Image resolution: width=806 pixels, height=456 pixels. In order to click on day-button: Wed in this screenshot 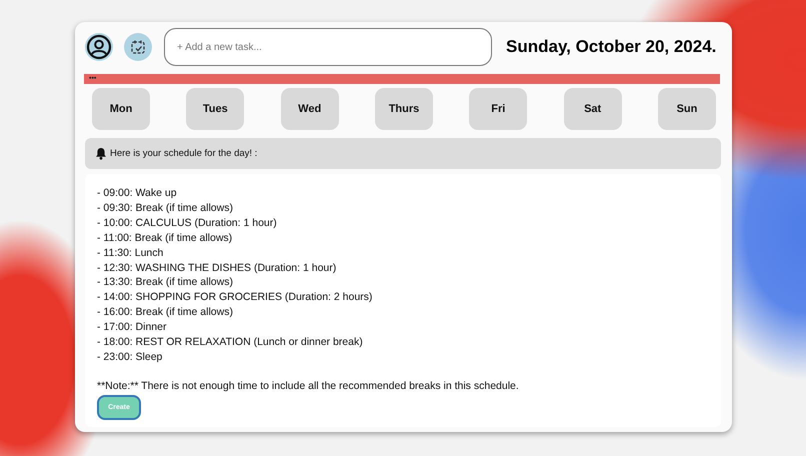, I will do `click(309, 109)`.